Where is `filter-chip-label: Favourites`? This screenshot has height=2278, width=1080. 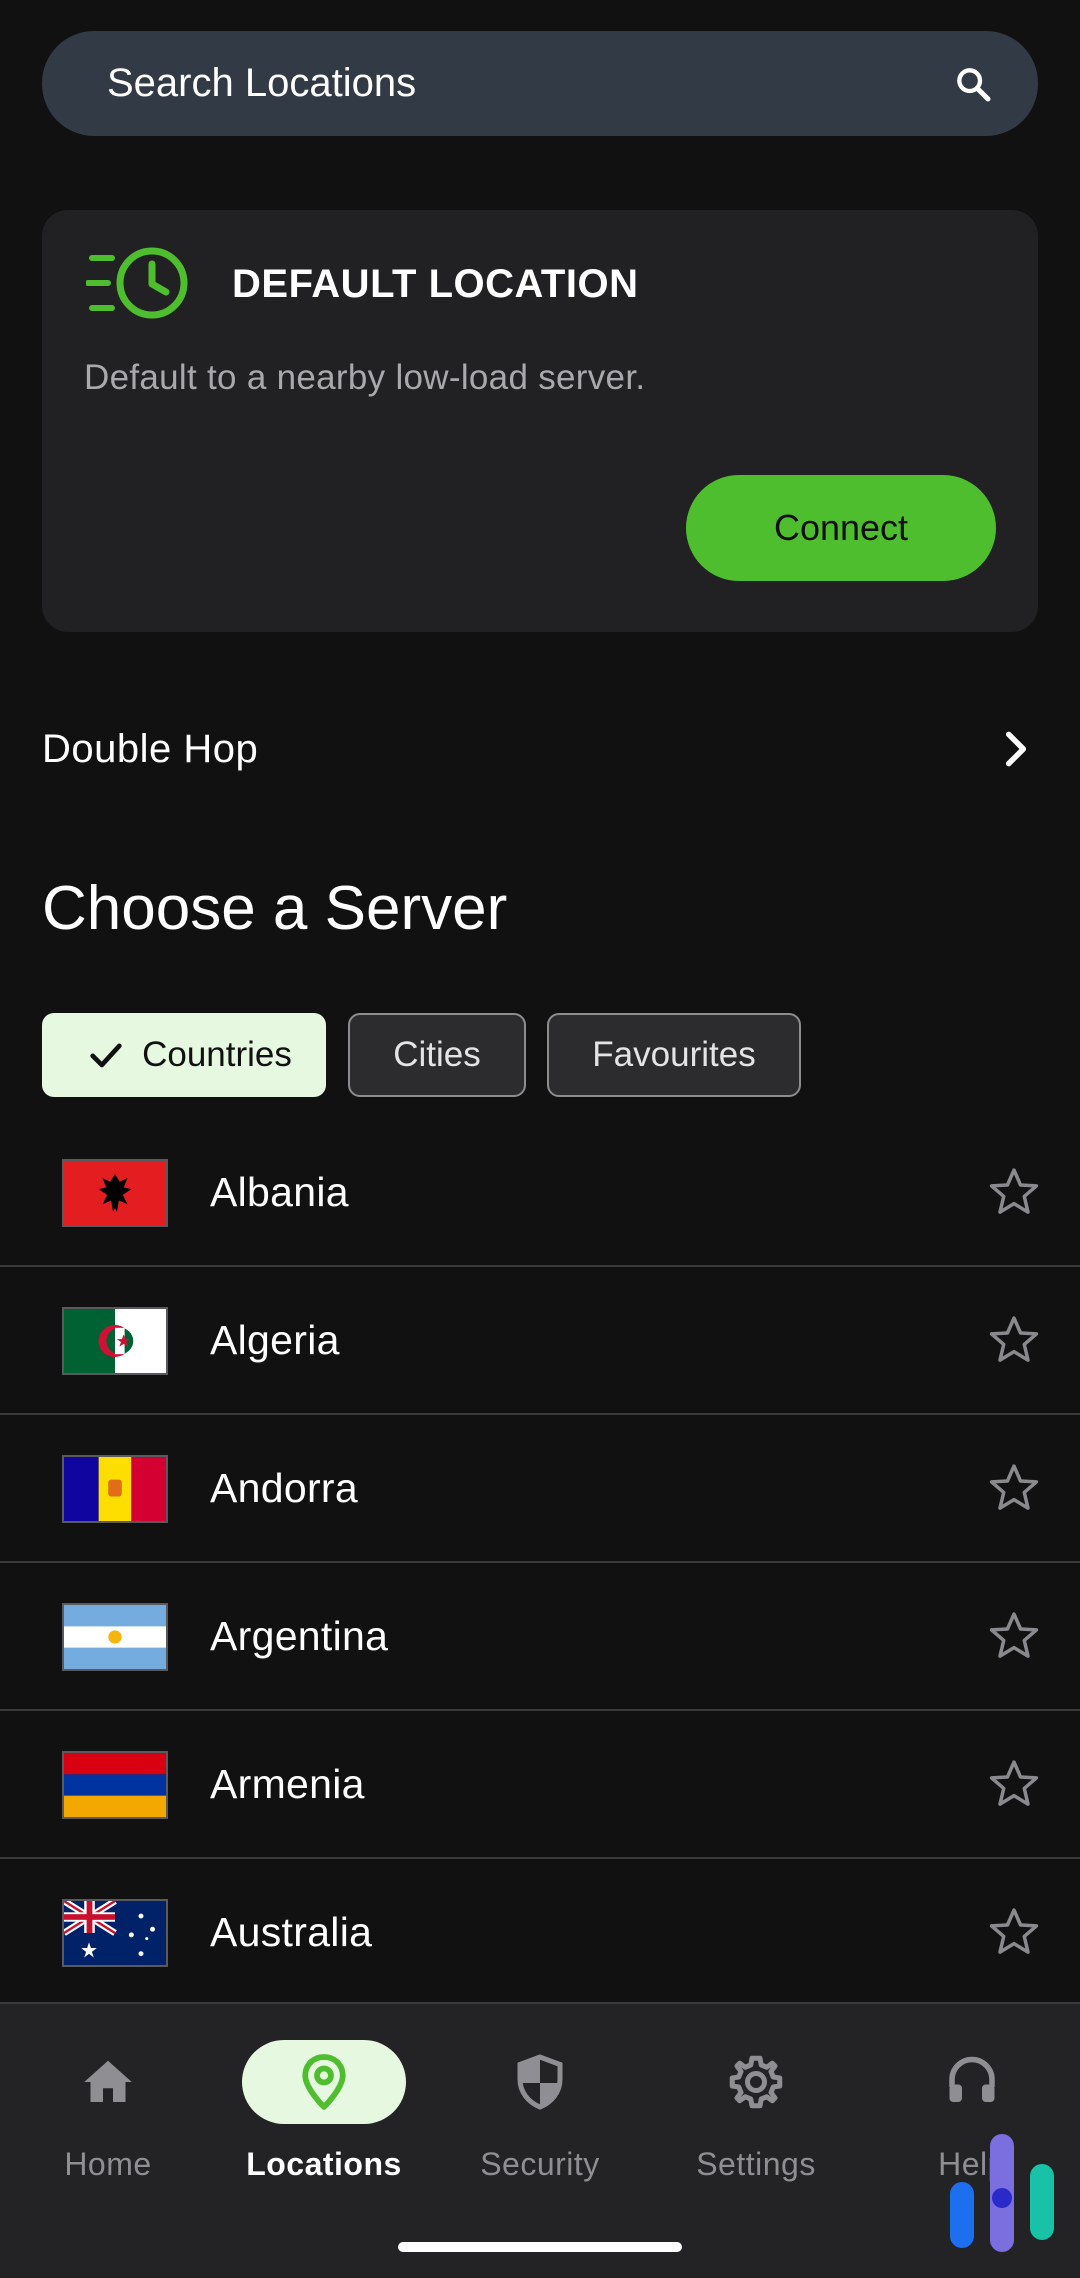
filter-chip-label: Favourites is located at coordinates (674, 1054).